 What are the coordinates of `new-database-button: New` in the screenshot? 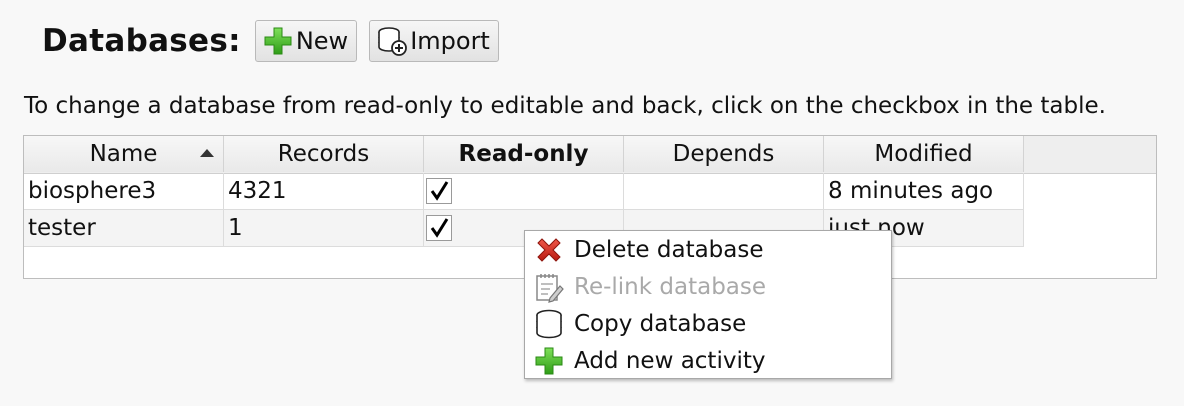 It's located at (306, 41).